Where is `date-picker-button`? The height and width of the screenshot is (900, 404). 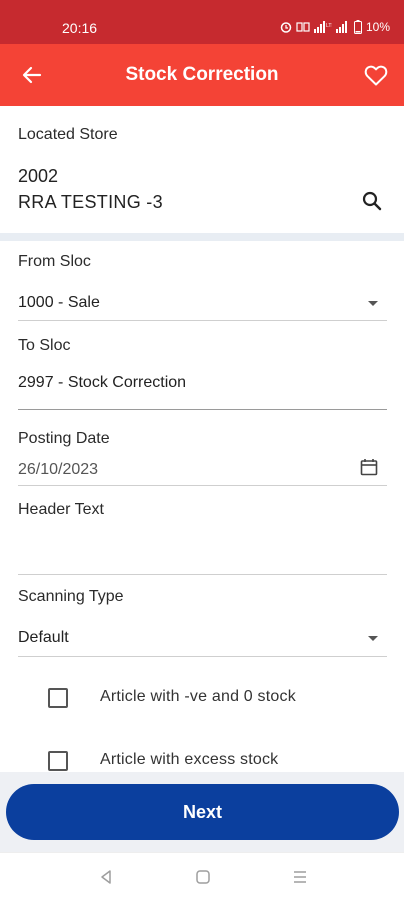 date-picker-button is located at coordinates (369, 467).